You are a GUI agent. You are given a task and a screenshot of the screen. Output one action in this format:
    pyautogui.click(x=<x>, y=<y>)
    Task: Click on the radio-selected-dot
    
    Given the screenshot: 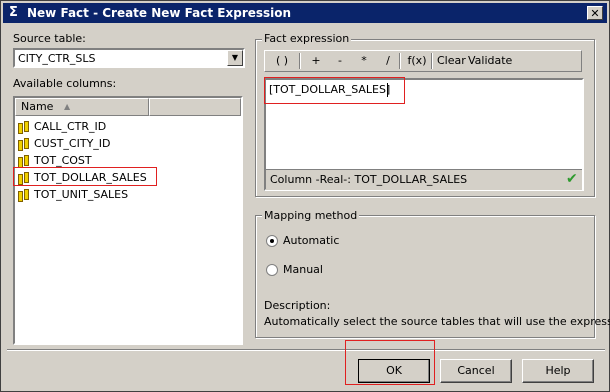 What is the action you would take?
    pyautogui.click(x=272, y=241)
    